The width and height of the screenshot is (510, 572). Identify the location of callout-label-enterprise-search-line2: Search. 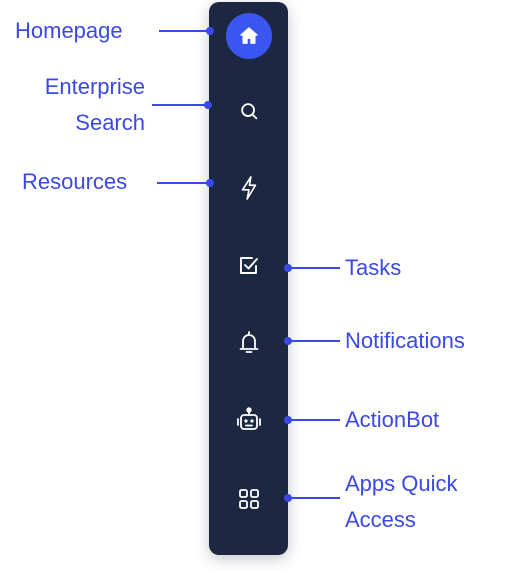
(110, 122).